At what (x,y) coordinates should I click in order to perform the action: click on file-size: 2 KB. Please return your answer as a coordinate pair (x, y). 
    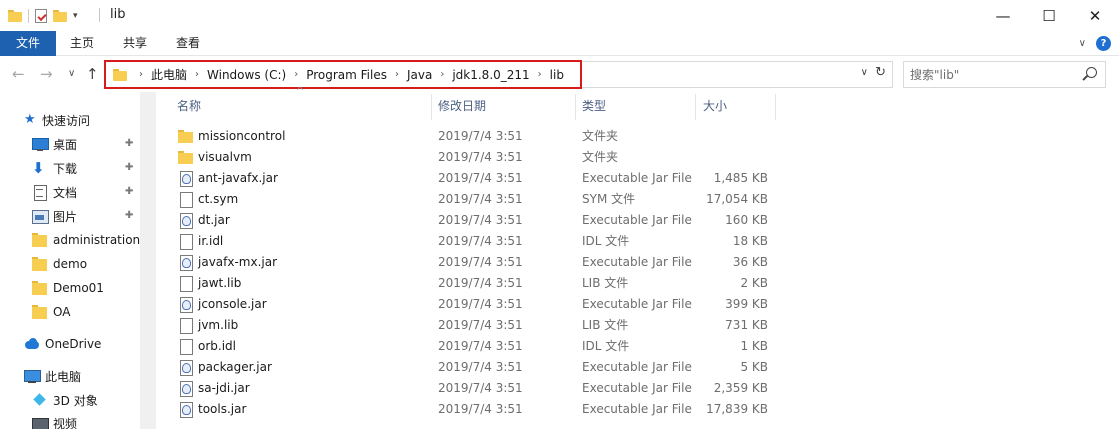
    Looking at the image, I should click on (754, 283).